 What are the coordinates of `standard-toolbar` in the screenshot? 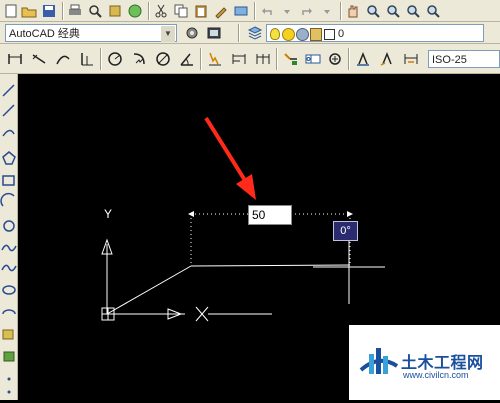 It's located at (250, 11).